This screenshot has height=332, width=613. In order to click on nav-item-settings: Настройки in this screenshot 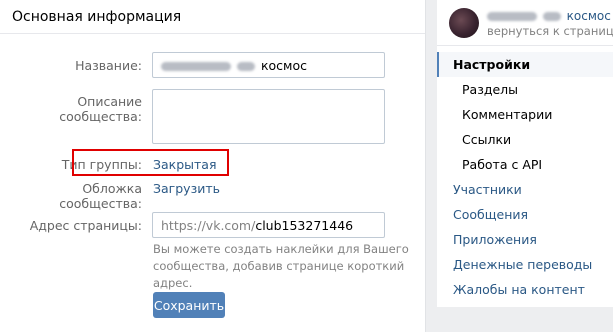, I will do `click(525, 64)`.